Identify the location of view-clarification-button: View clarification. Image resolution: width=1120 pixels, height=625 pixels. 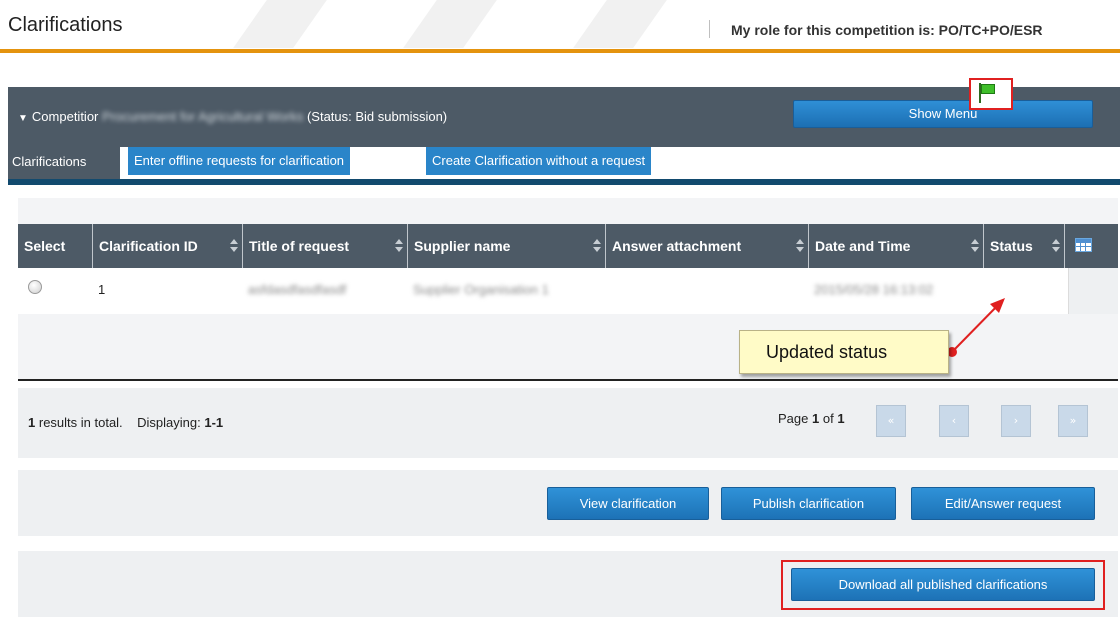
(628, 503).